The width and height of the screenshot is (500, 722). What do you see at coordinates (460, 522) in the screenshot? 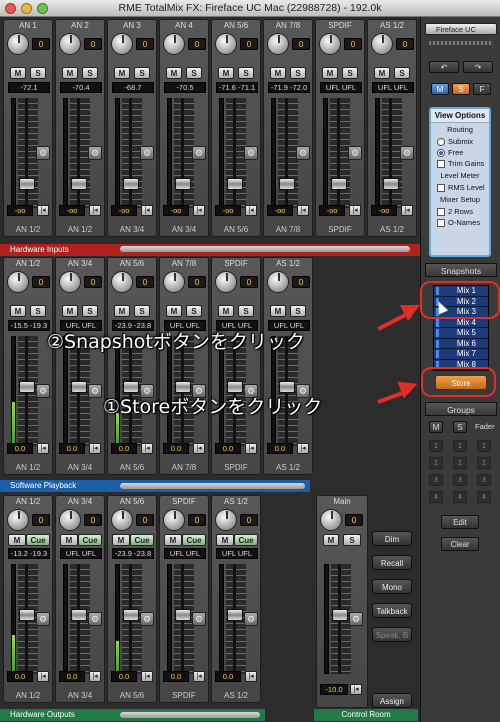
I see `groups-edit-button: Edit` at bounding box center [460, 522].